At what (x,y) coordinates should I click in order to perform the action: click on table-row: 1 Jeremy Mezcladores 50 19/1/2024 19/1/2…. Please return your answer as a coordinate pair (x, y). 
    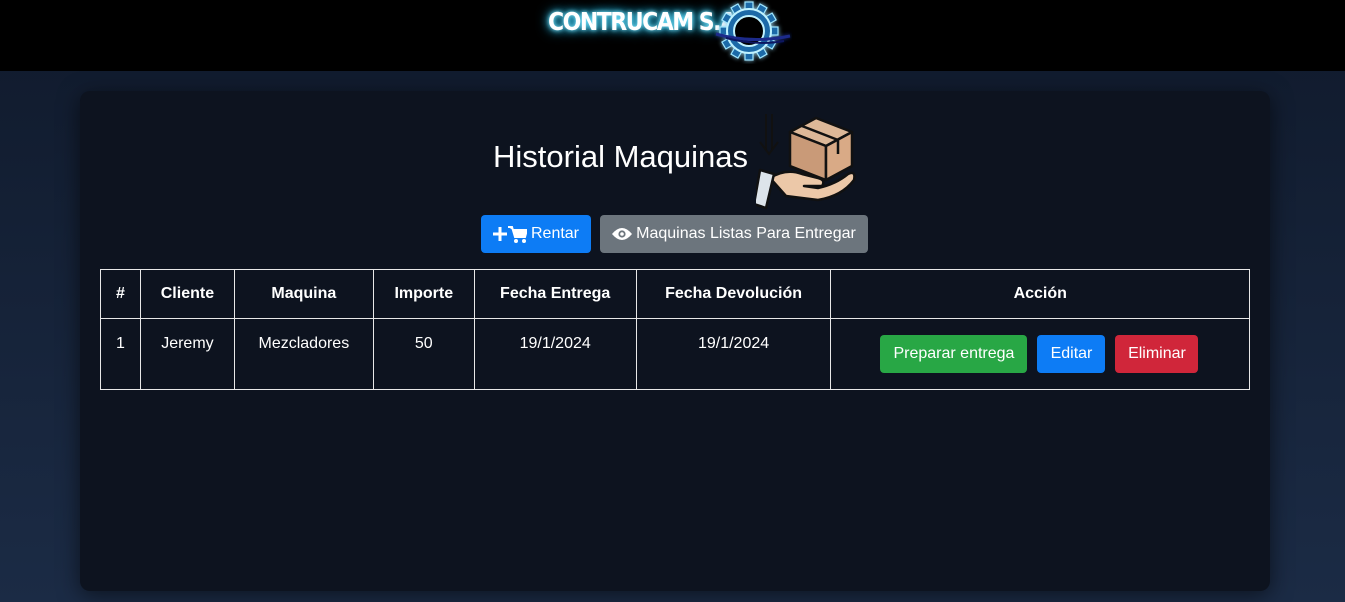
    Looking at the image, I should click on (675, 354).